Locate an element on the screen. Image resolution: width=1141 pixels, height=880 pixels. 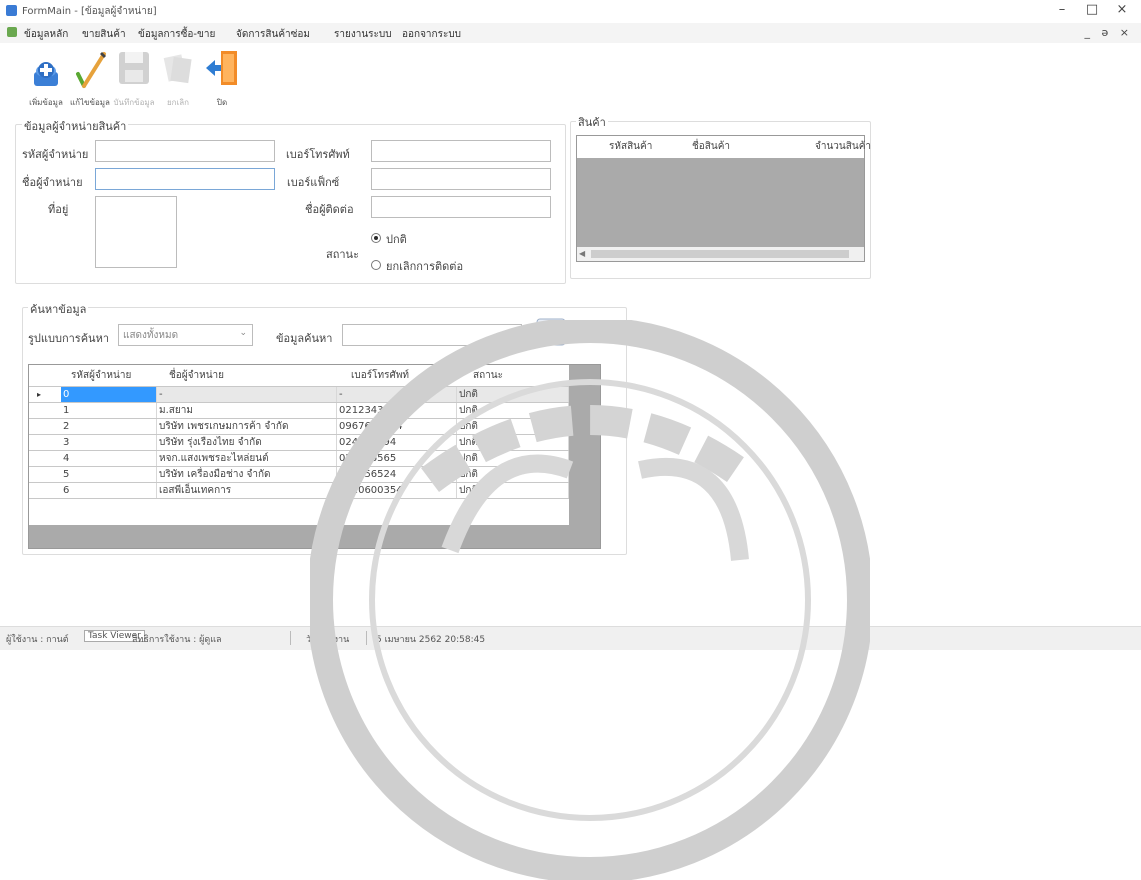
table-row: 4 หจก.แสงเพชรอะไหล่ยนต์ 024576565 ปกติ is located at coordinates (299, 459).